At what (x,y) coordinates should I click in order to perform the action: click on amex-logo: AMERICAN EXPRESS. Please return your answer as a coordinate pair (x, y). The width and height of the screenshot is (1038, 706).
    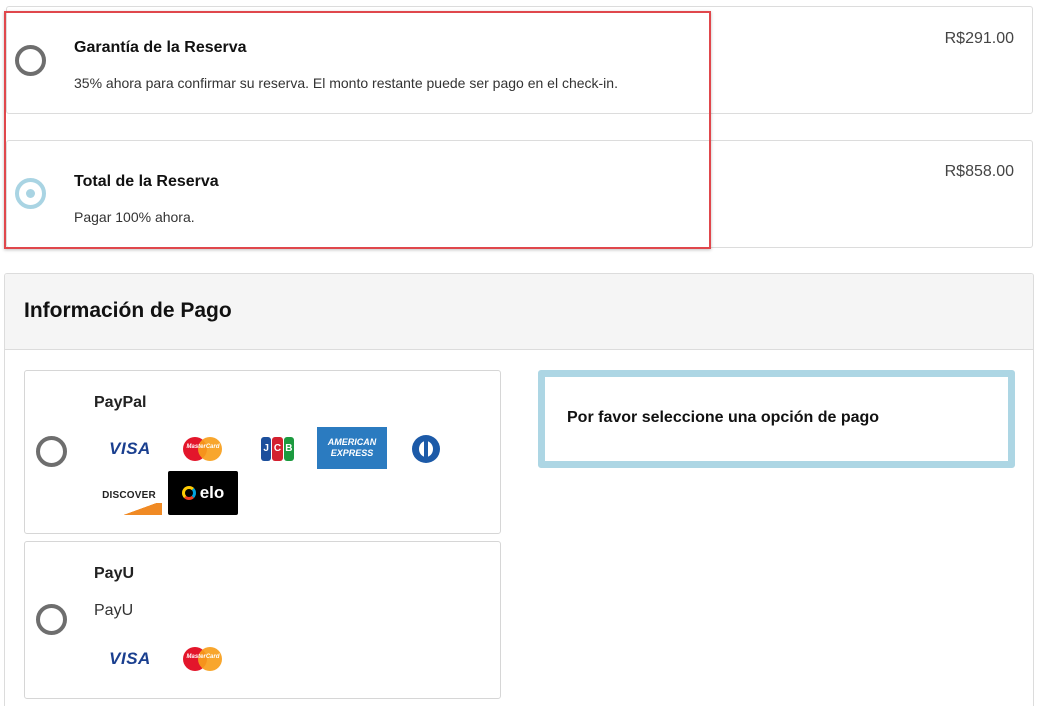
    Looking at the image, I should click on (352, 448).